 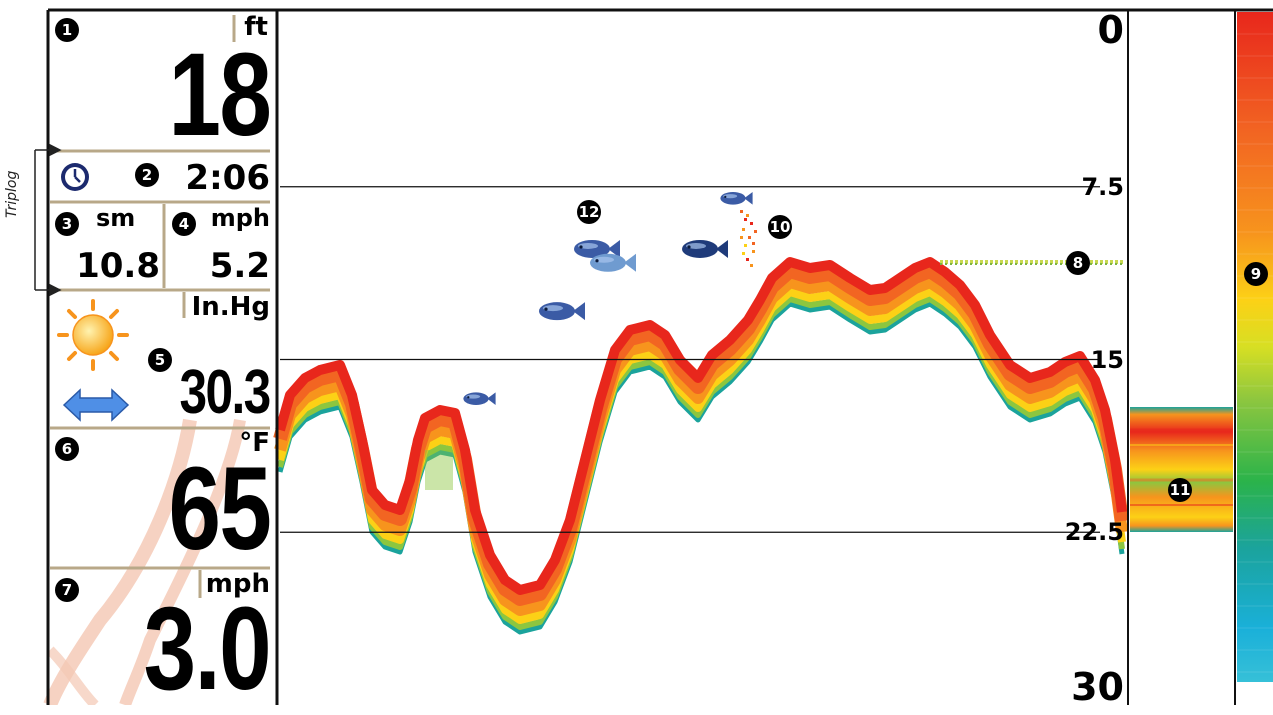 What do you see at coordinates (207, 649) in the screenshot?
I see `speed-value: 3.0` at bounding box center [207, 649].